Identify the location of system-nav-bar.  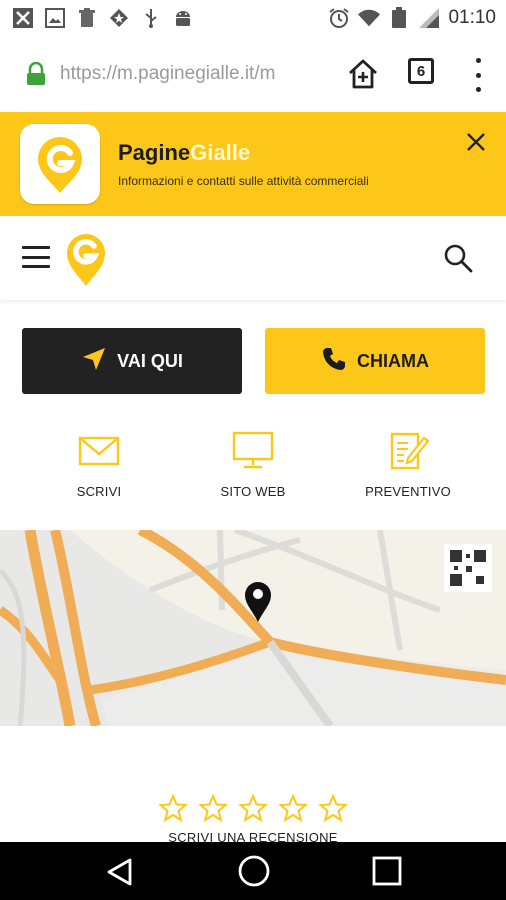
(253, 871).